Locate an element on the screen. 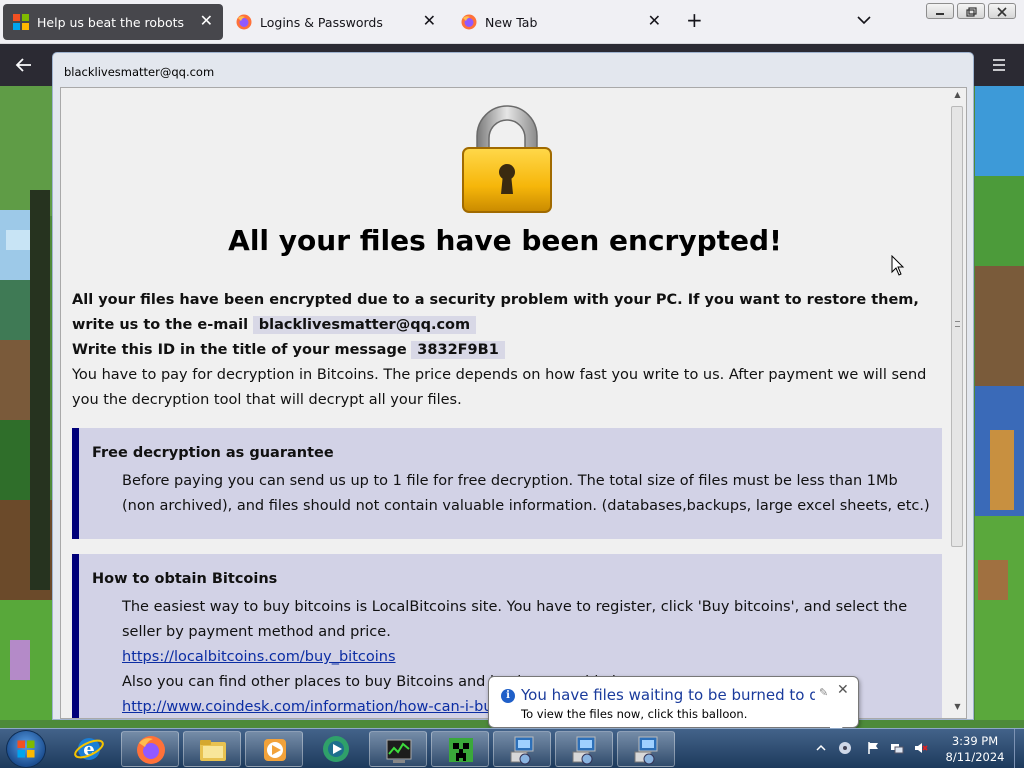  taskbar-file-explorer is located at coordinates (212, 749).